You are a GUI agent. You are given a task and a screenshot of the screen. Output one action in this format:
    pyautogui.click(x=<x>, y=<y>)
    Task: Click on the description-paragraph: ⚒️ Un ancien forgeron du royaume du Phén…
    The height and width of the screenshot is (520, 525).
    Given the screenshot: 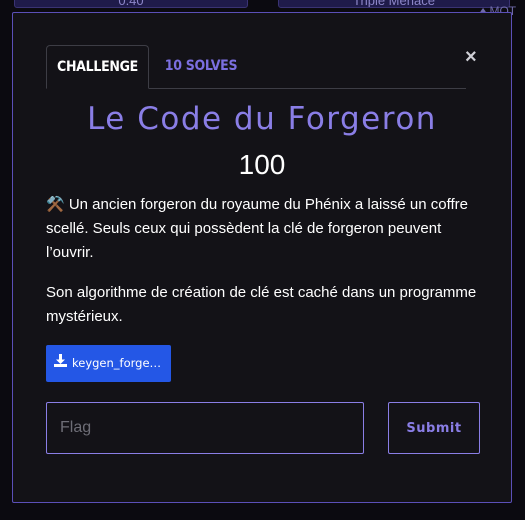 What is the action you would take?
    pyautogui.click(x=257, y=228)
    